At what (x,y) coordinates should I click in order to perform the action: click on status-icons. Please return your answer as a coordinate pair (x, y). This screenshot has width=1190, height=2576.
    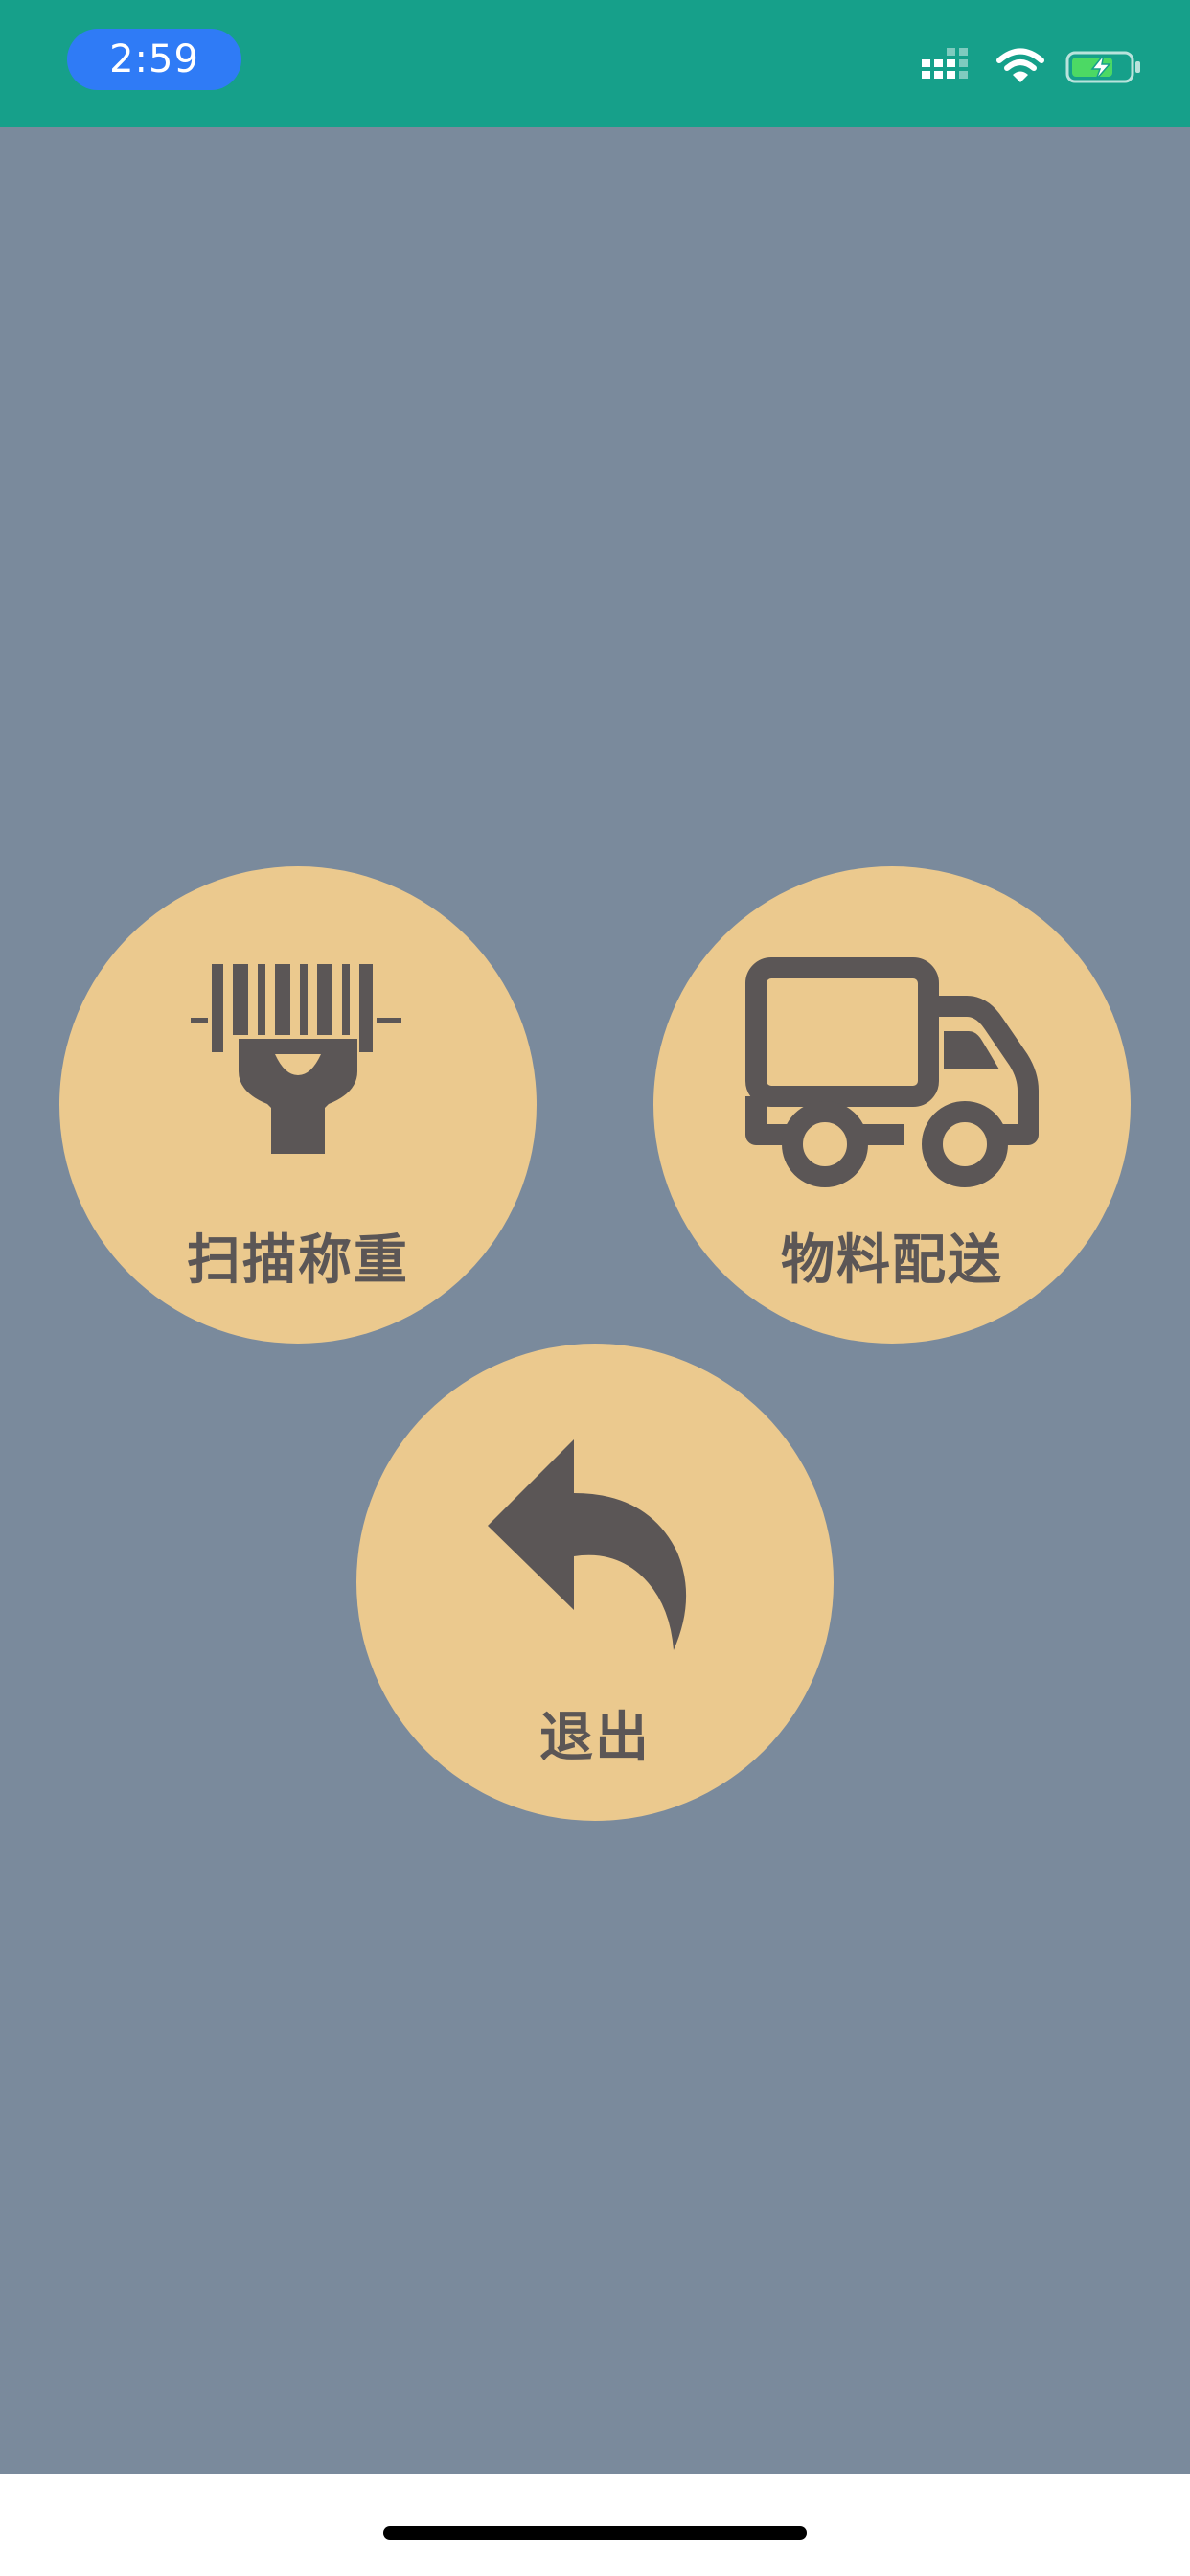
    Looking at the image, I should click on (1032, 69).